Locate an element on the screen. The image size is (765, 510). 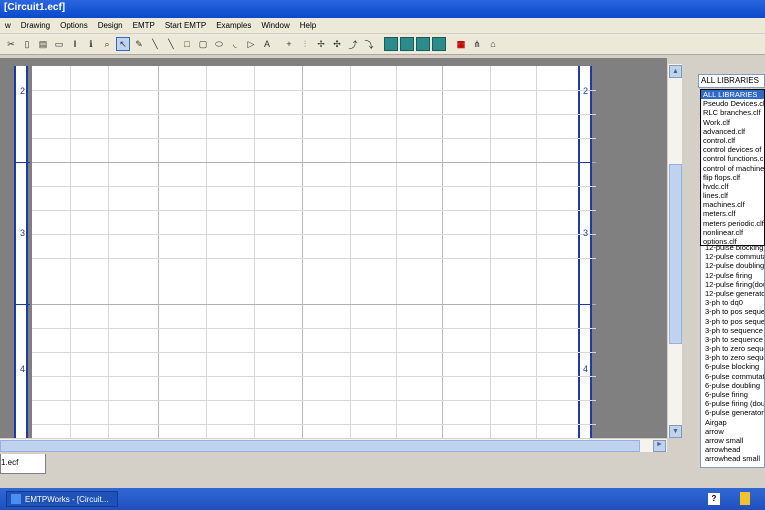
dropdown-option: options.clf is located at coordinates (732, 241).